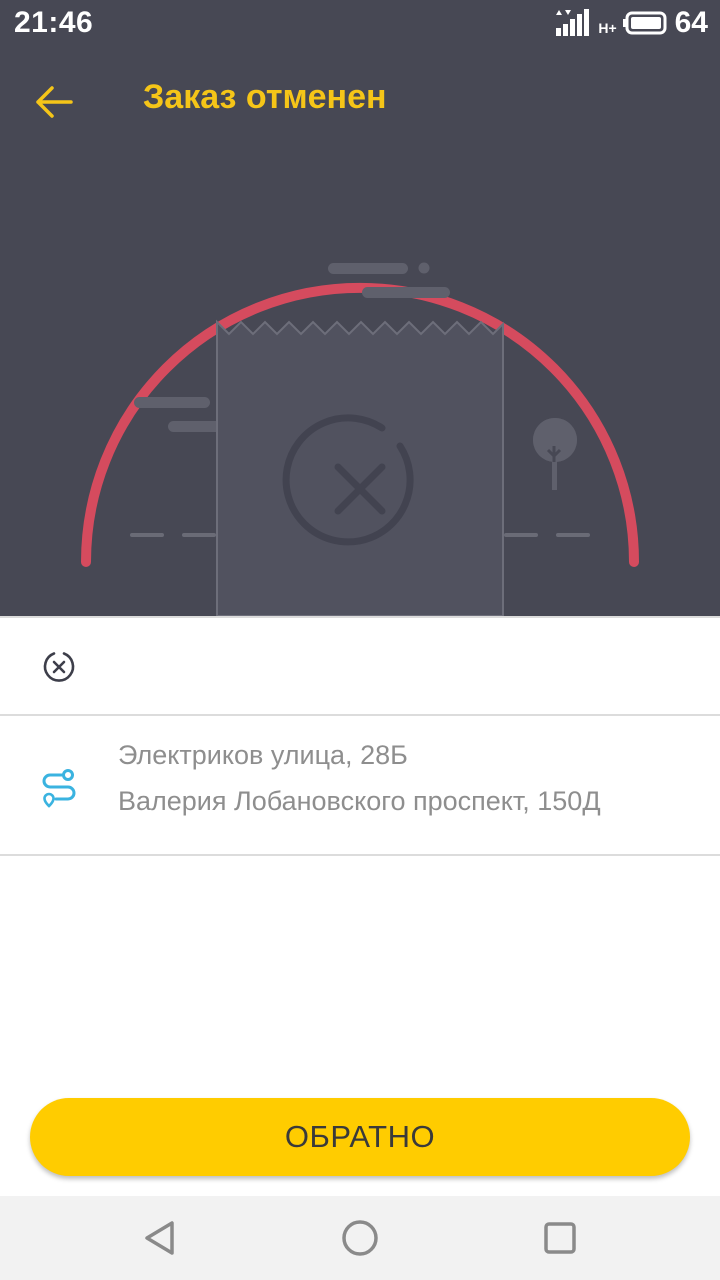 This screenshot has height=1280, width=720. I want to click on status-time: 21:46, so click(54, 22).